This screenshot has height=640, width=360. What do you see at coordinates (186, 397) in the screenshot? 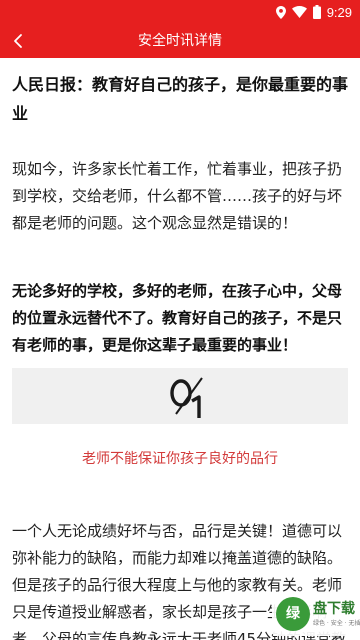
I see `logo-mark-icon` at bounding box center [186, 397].